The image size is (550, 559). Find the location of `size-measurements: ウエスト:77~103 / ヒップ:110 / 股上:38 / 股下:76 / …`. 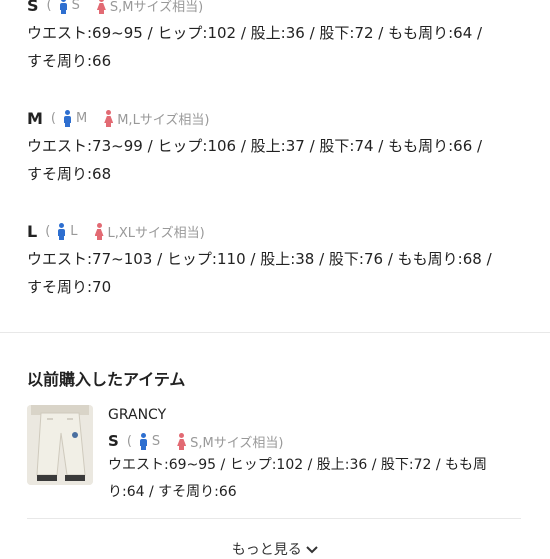

size-measurements: ウエスト:77~103 / ヒップ:110 / 股上:38 / 股下:76 / … is located at coordinates (277, 273).